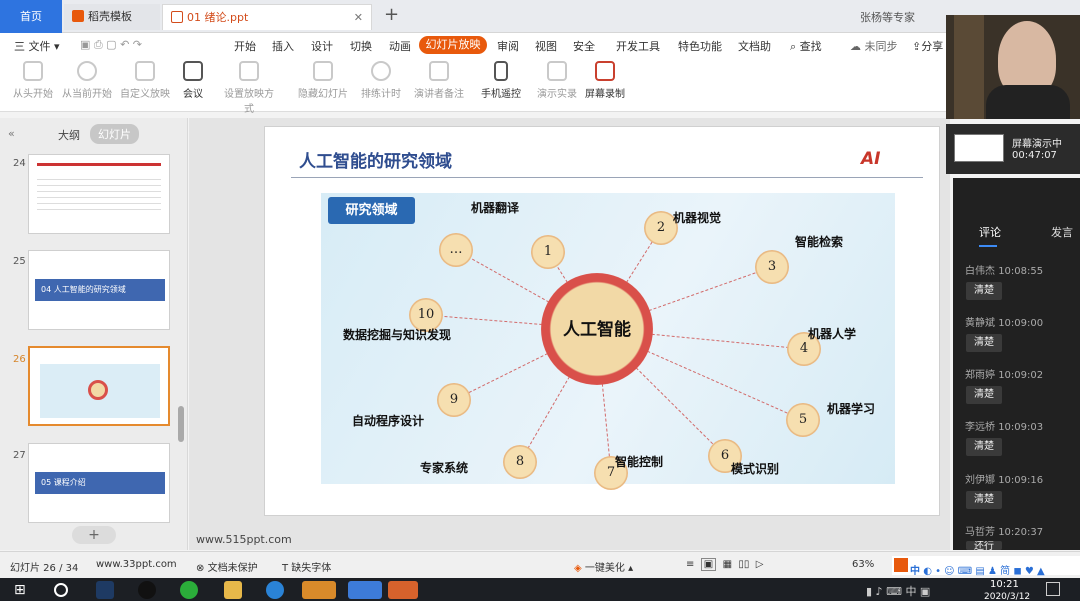  What do you see at coordinates (871, 159) in the screenshot?
I see `ai-logo: AI` at bounding box center [871, 159].